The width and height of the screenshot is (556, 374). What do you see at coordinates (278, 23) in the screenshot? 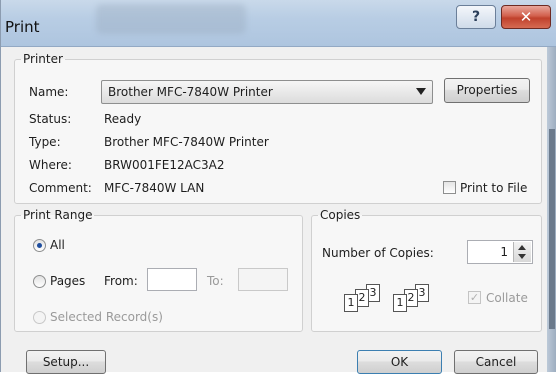
I see `title-bar: Print ? ✕` at bounding box center [278, 23].